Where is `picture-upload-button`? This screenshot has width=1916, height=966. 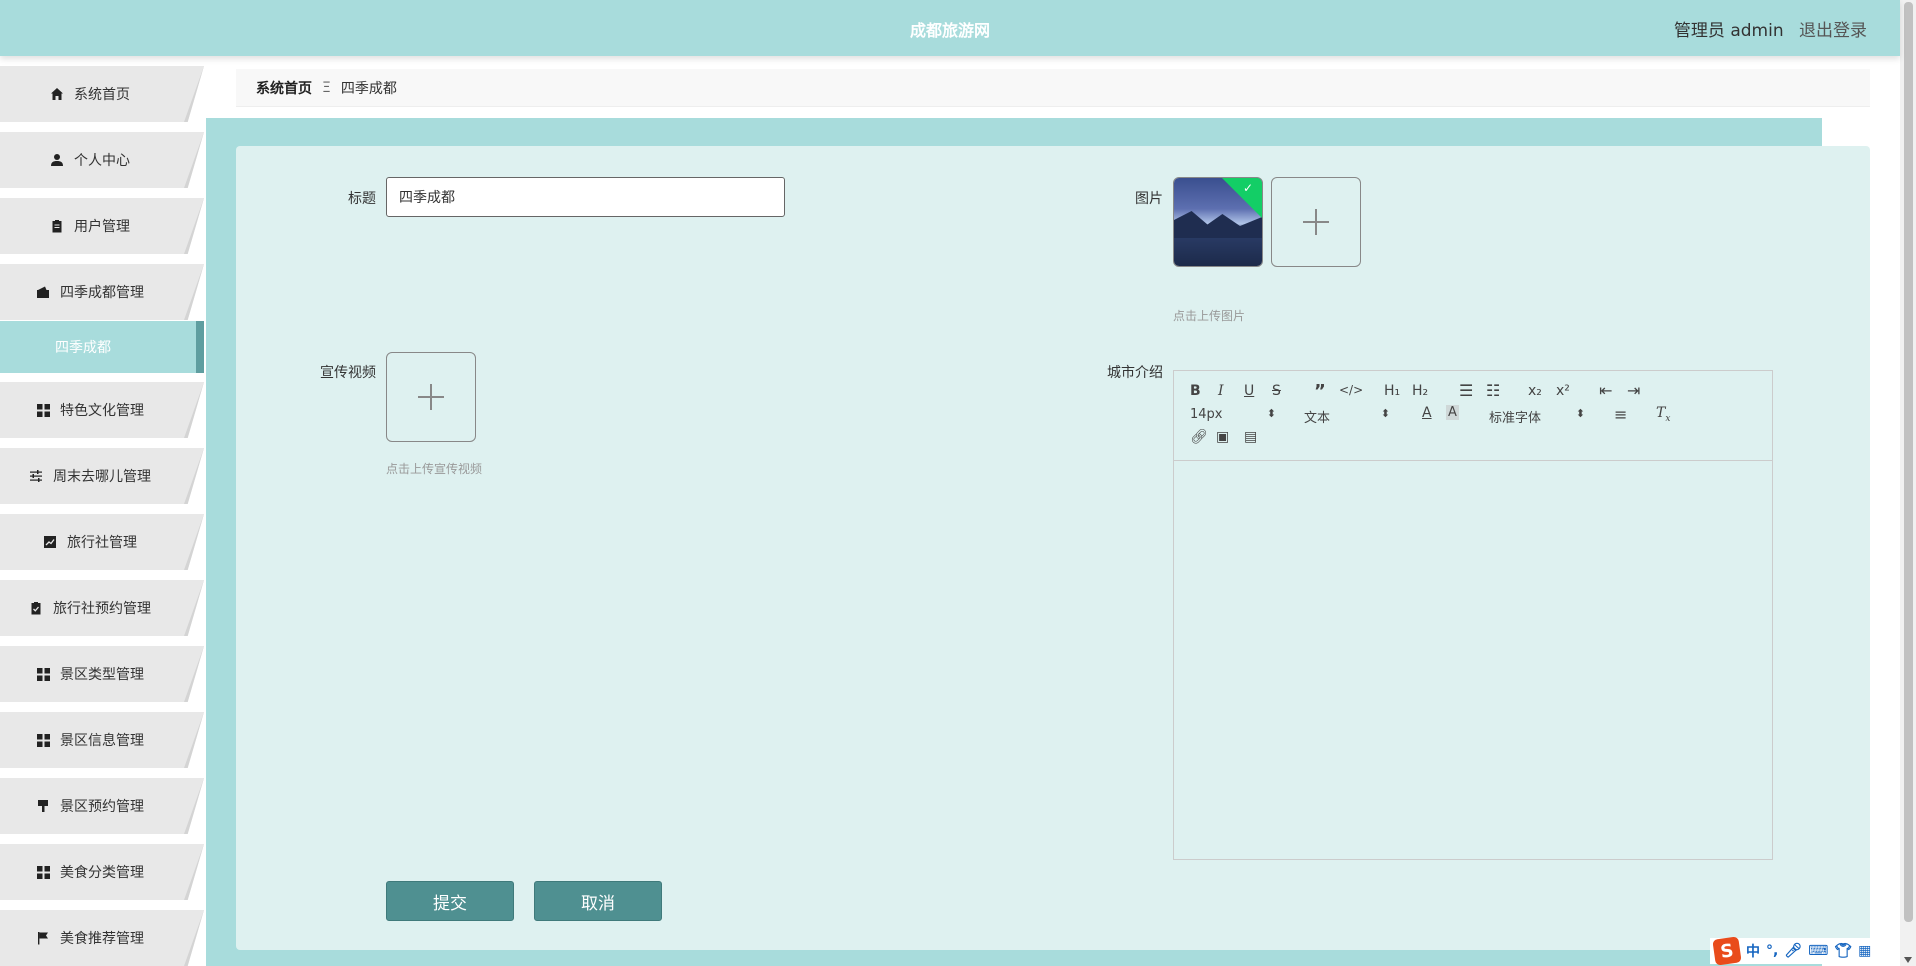
picture-upload-button is located at coordinates (1316, 222).